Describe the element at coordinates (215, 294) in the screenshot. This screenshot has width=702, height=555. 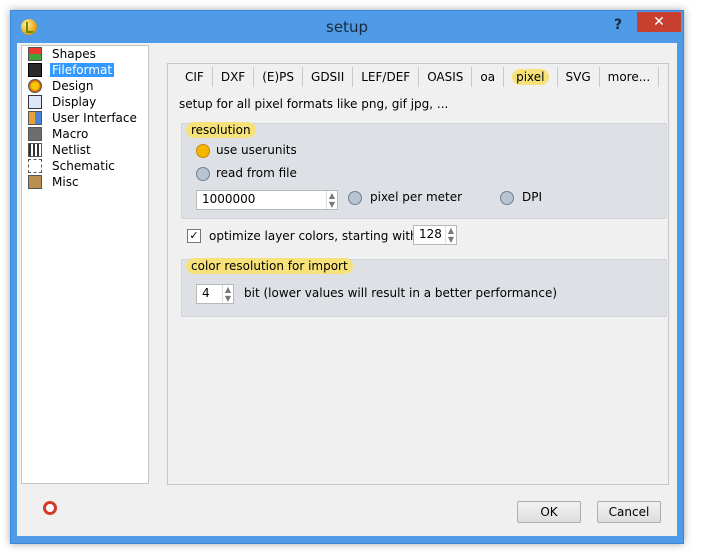
I see `color-bits-input: 4 ▲ ▼` at that location.